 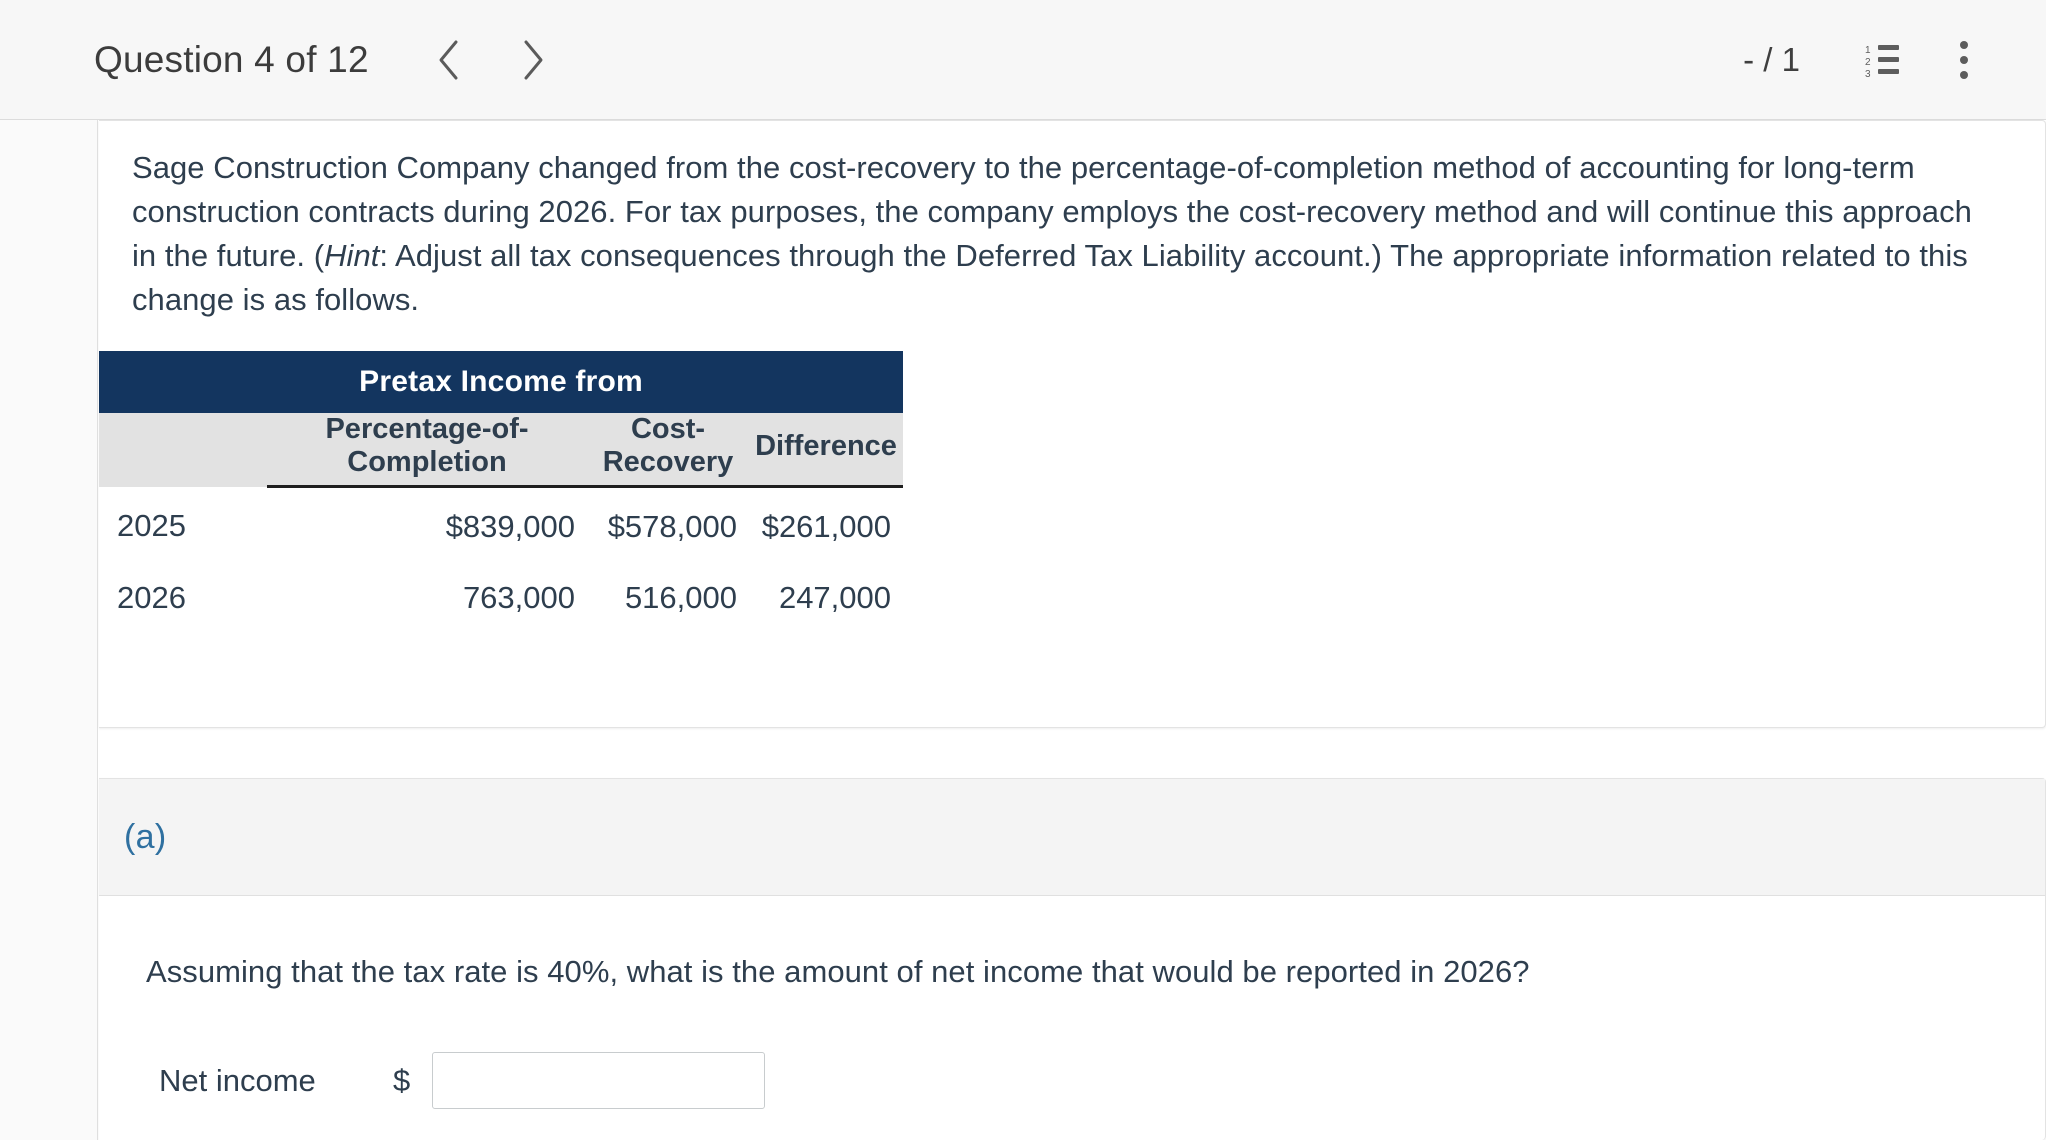 I want to click on numbered-list-digit-3: 3, so click(x=1868, y=74).